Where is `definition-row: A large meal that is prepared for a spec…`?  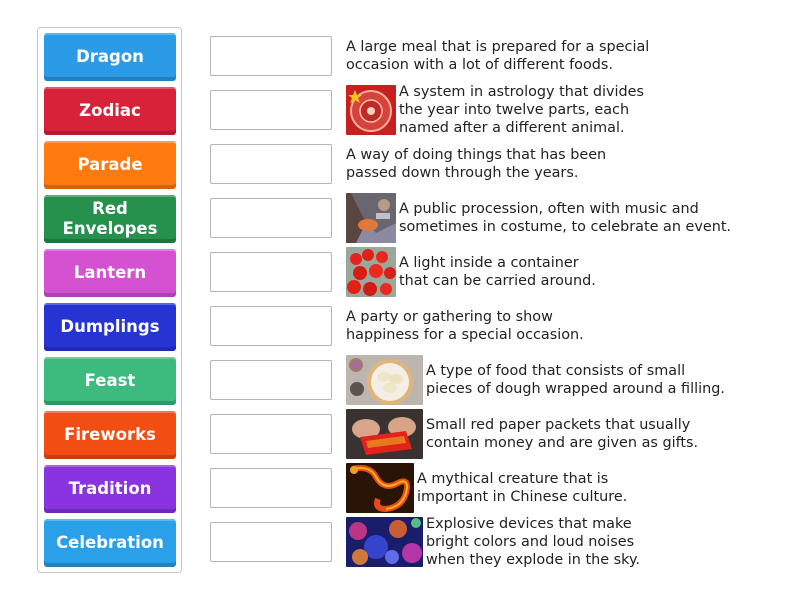 definition-row: A large meal that is prepared for a spec… is located at coordinates (497, 56).